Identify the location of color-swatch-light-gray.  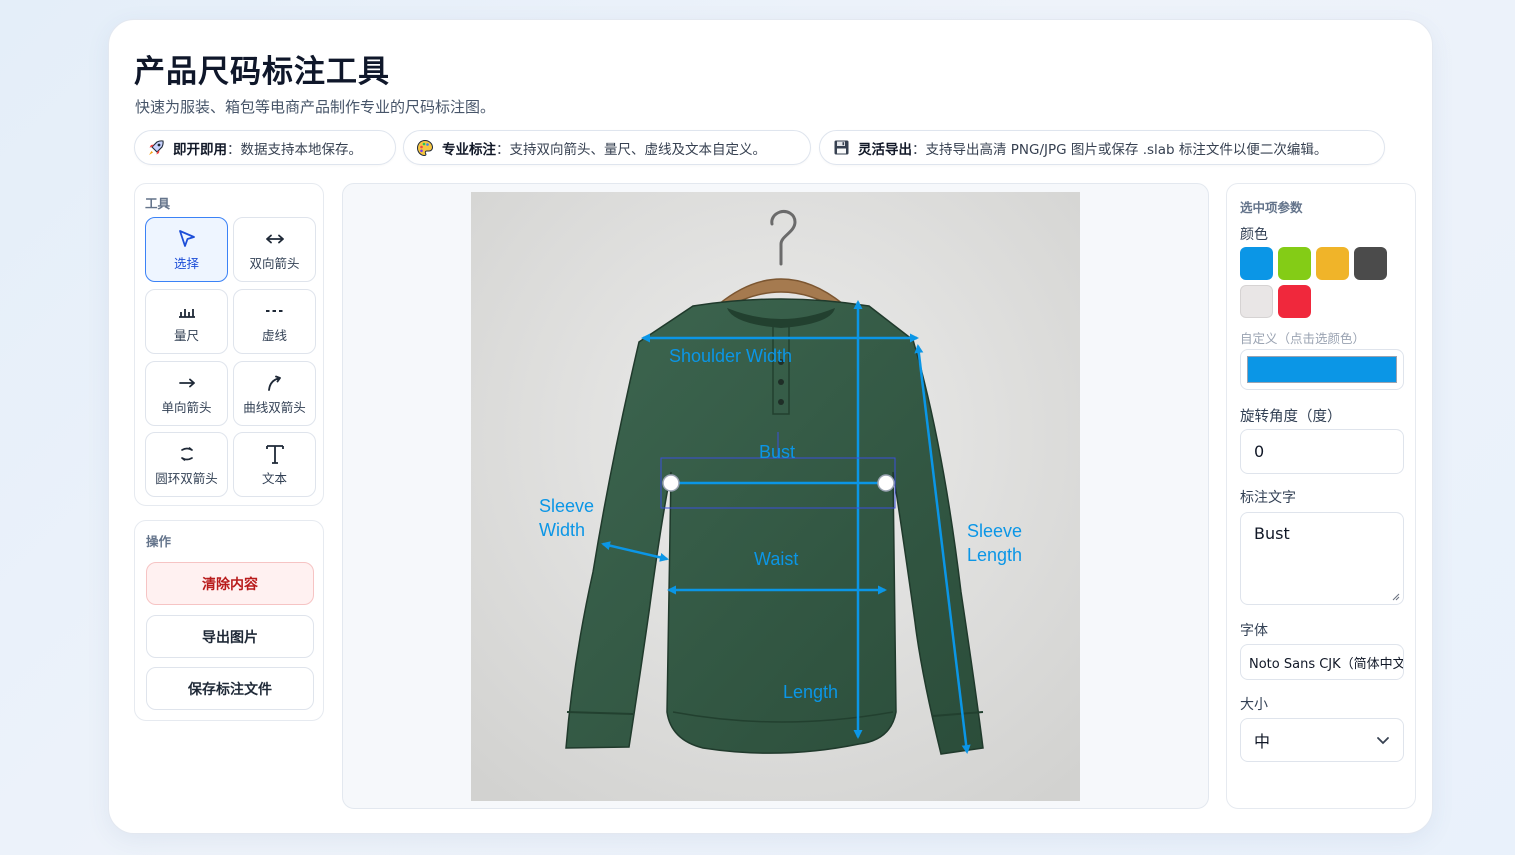
(1256, 301).